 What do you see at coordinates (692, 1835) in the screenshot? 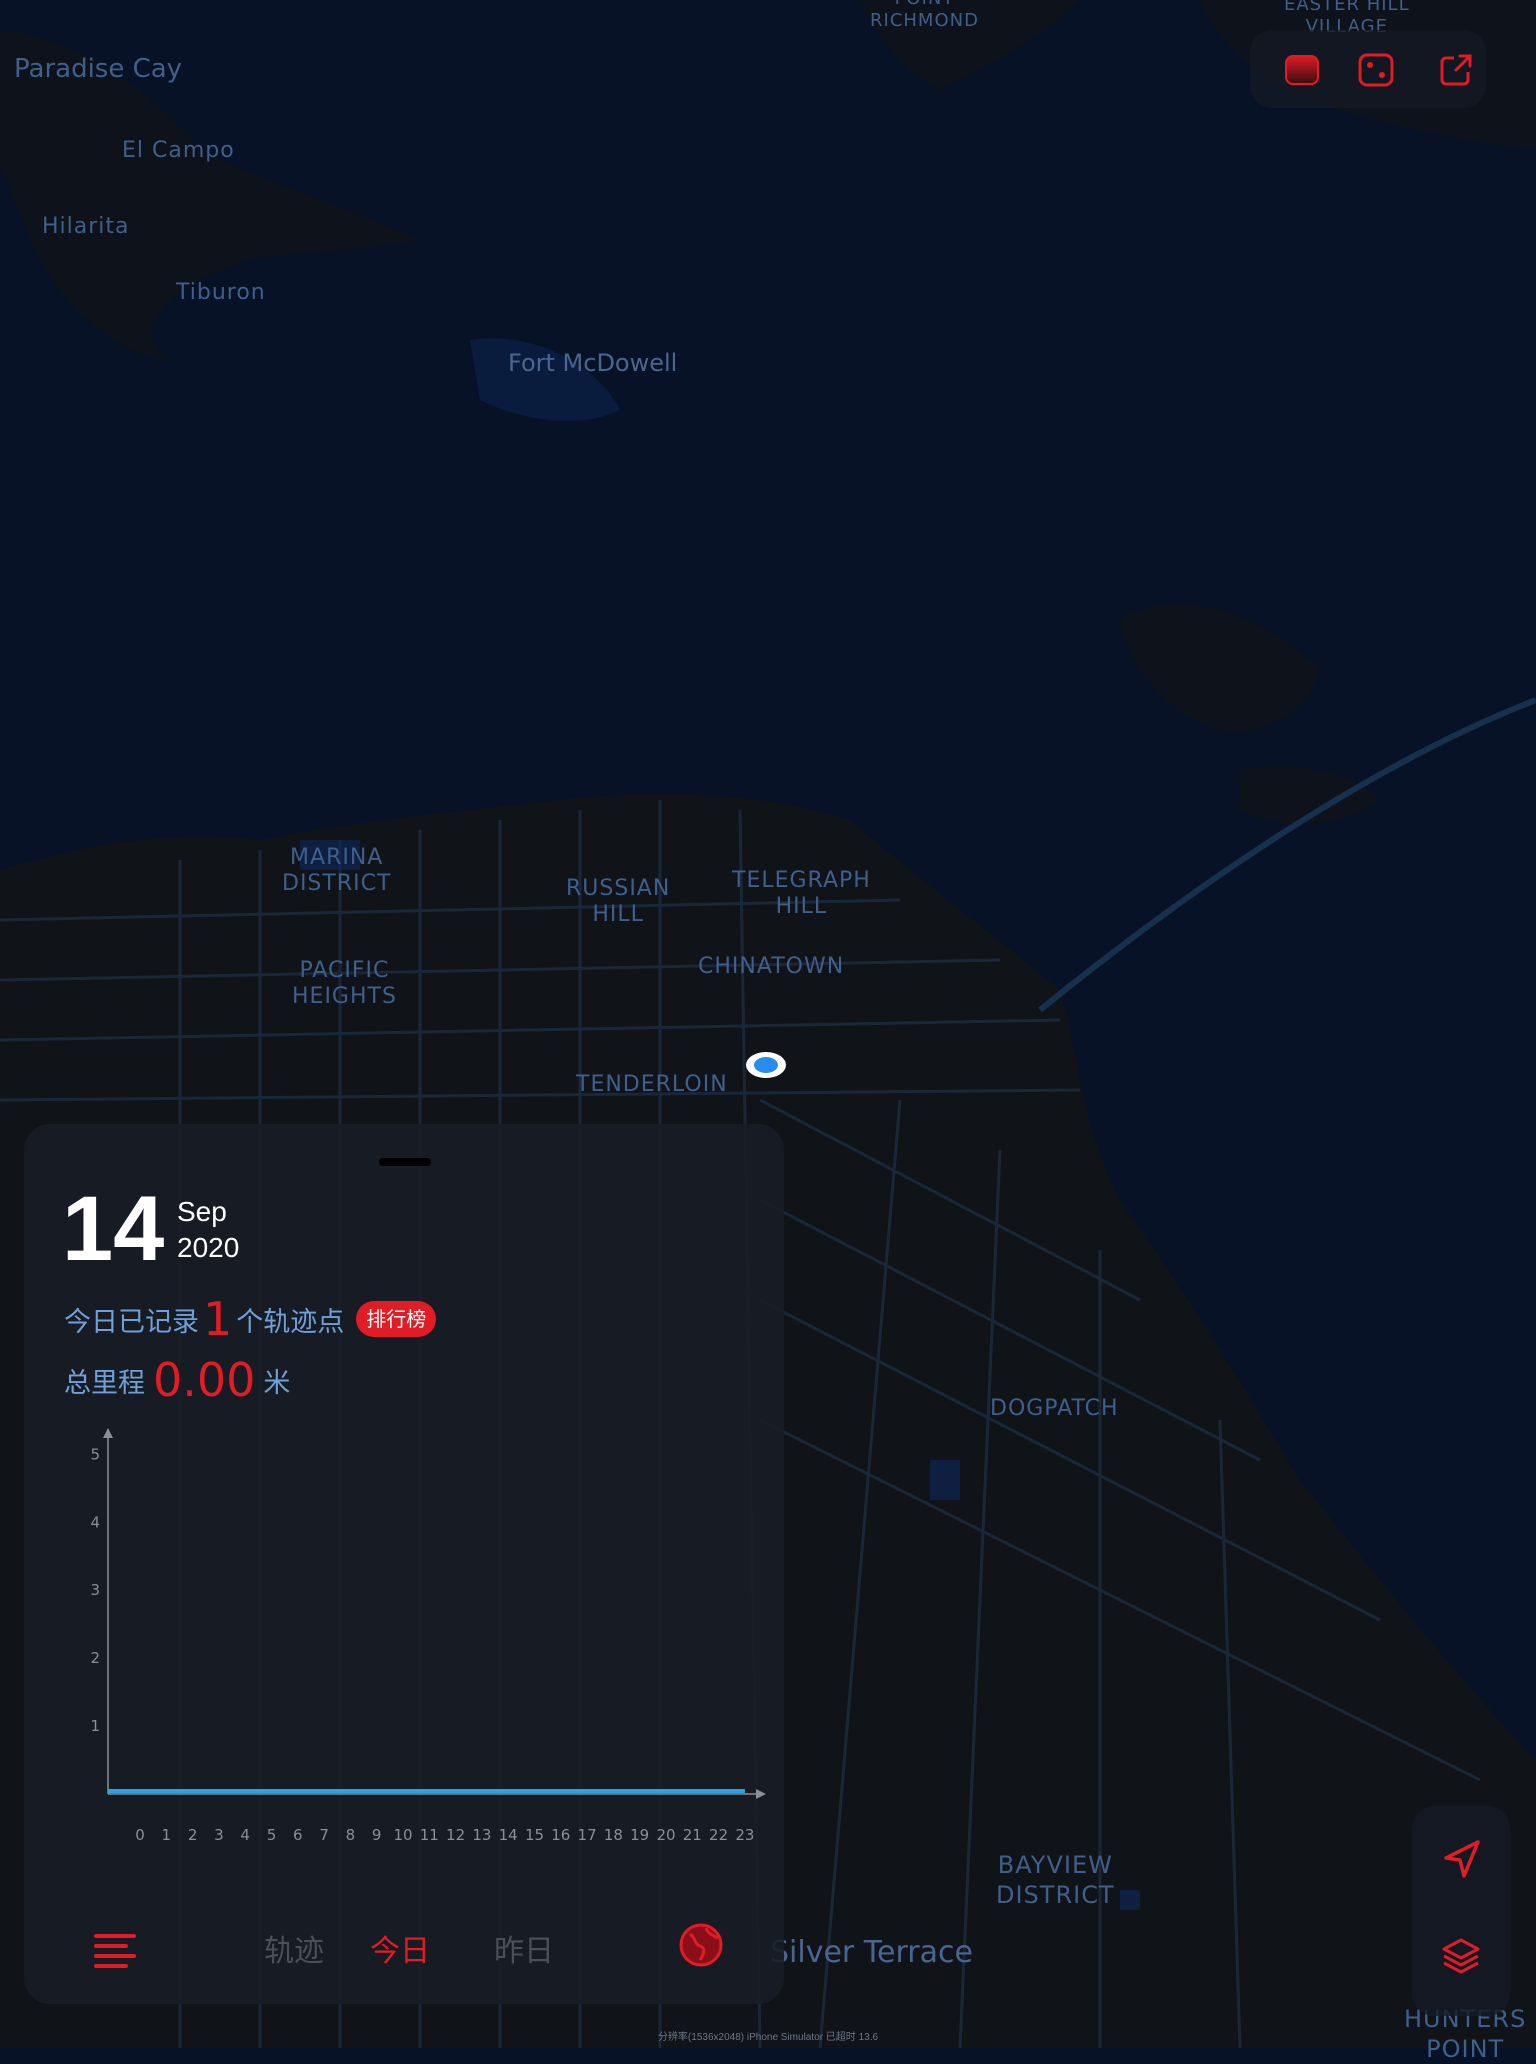
I see `x-tick-label: 21` at bounding box center [692, 1835].